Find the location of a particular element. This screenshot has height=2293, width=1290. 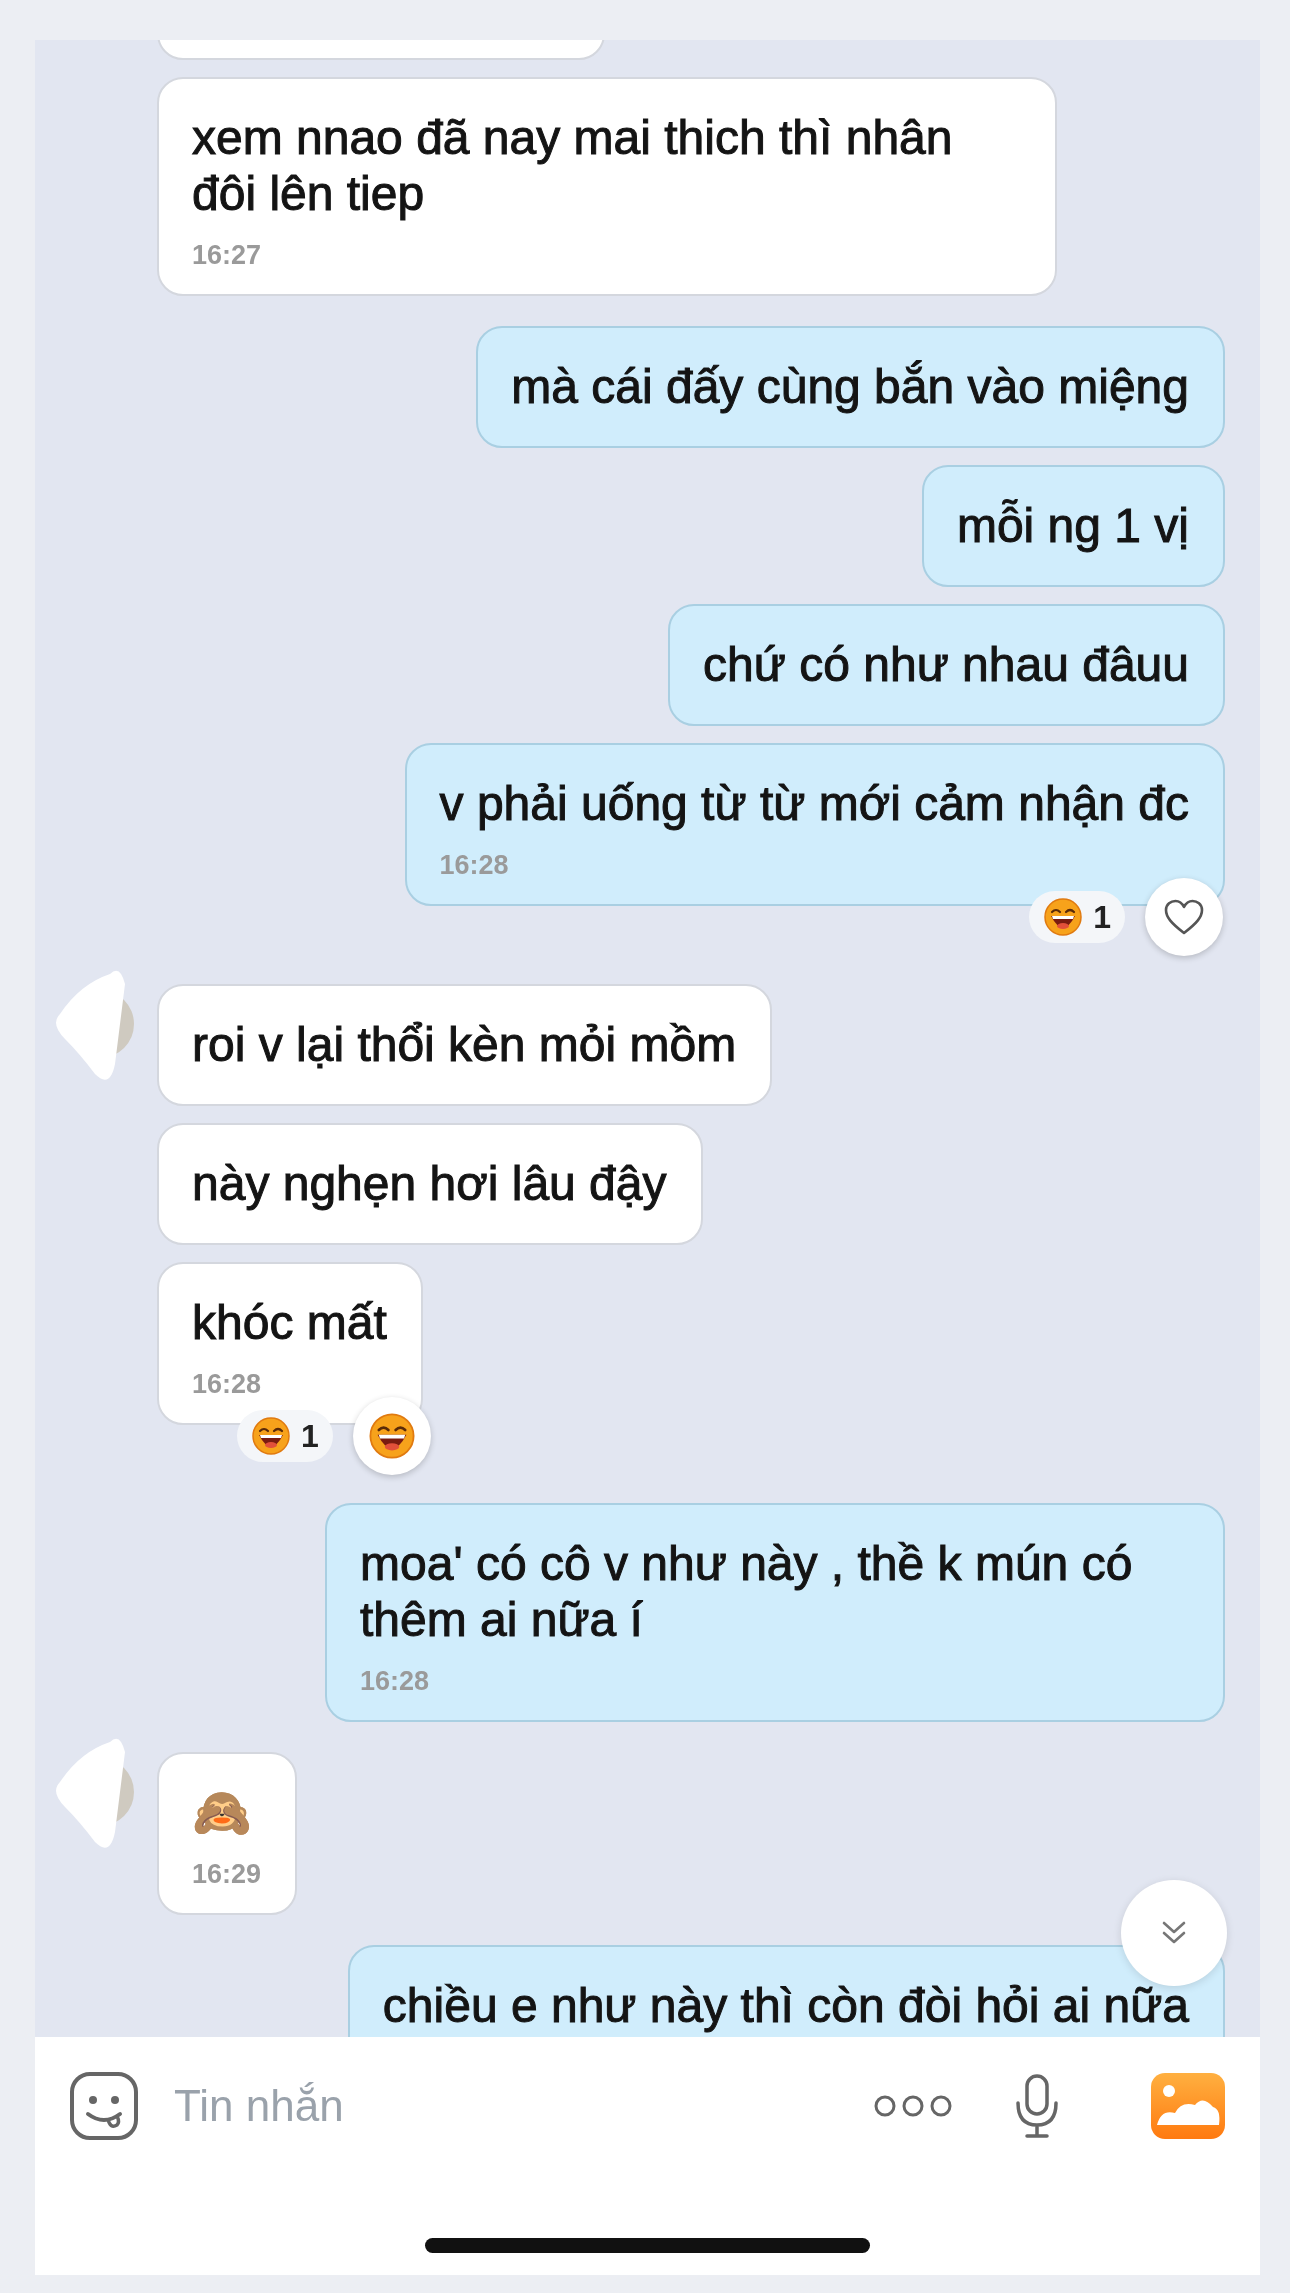

message-text: mỗi ng 1 vị is located at coordinates (1072, 526).